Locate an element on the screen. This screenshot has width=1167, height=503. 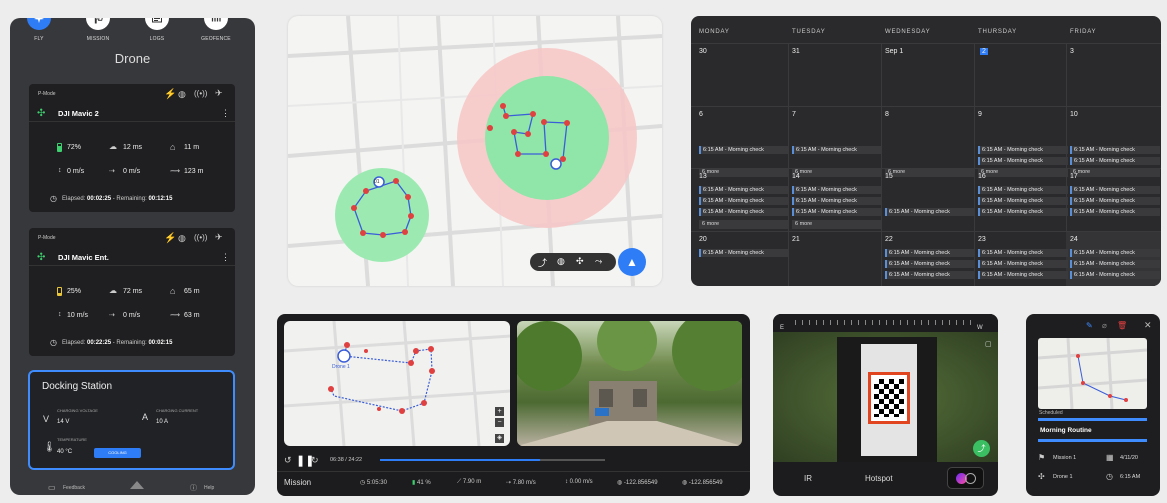
calendar-date: 21 is located at coordinates (796, 239).